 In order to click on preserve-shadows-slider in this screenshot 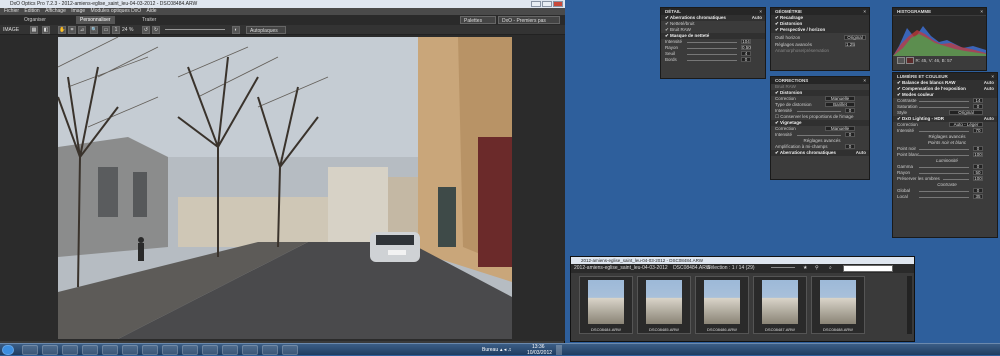, I will do `click(956, 179)`.